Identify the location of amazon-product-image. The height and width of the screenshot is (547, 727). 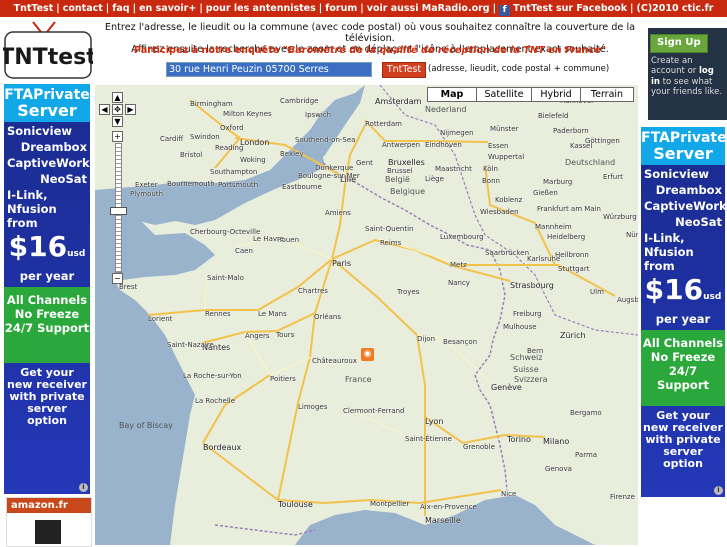
(48, 532).